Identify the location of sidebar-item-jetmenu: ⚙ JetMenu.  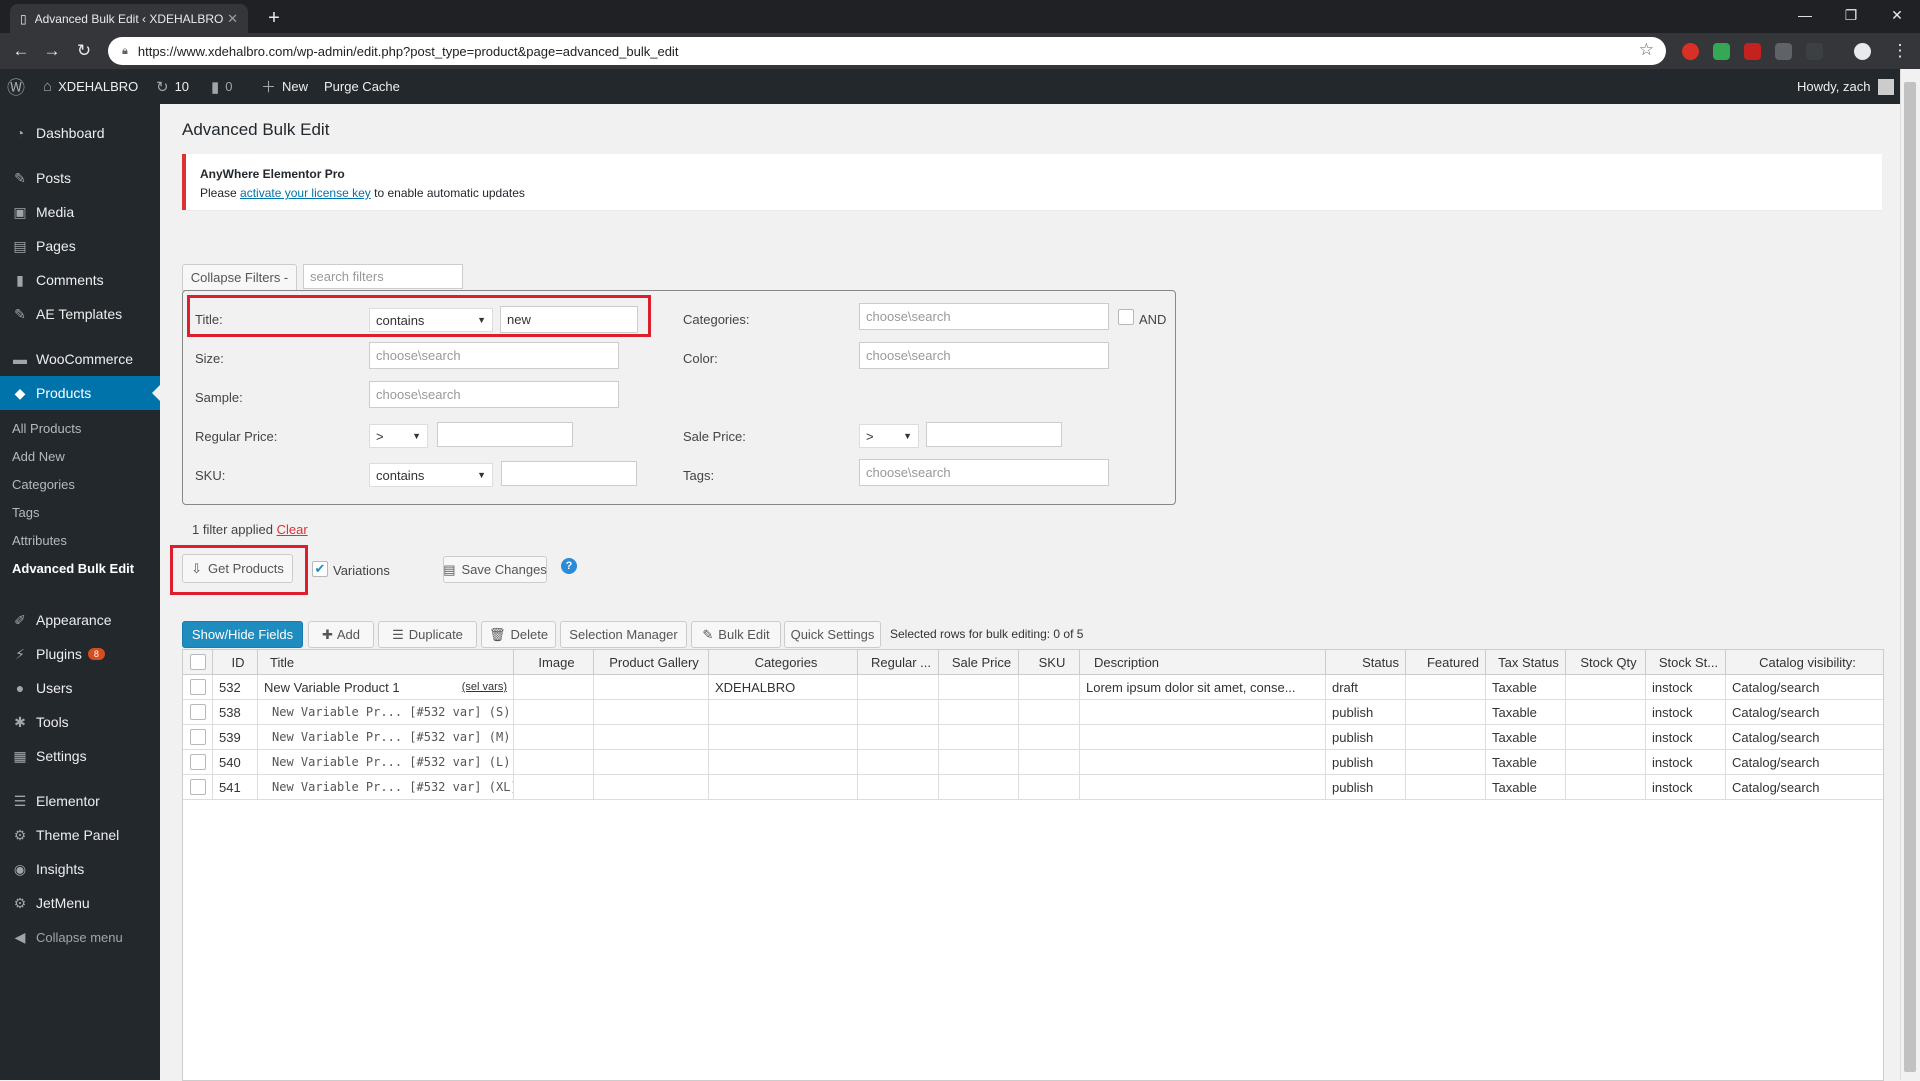
(80, 903).